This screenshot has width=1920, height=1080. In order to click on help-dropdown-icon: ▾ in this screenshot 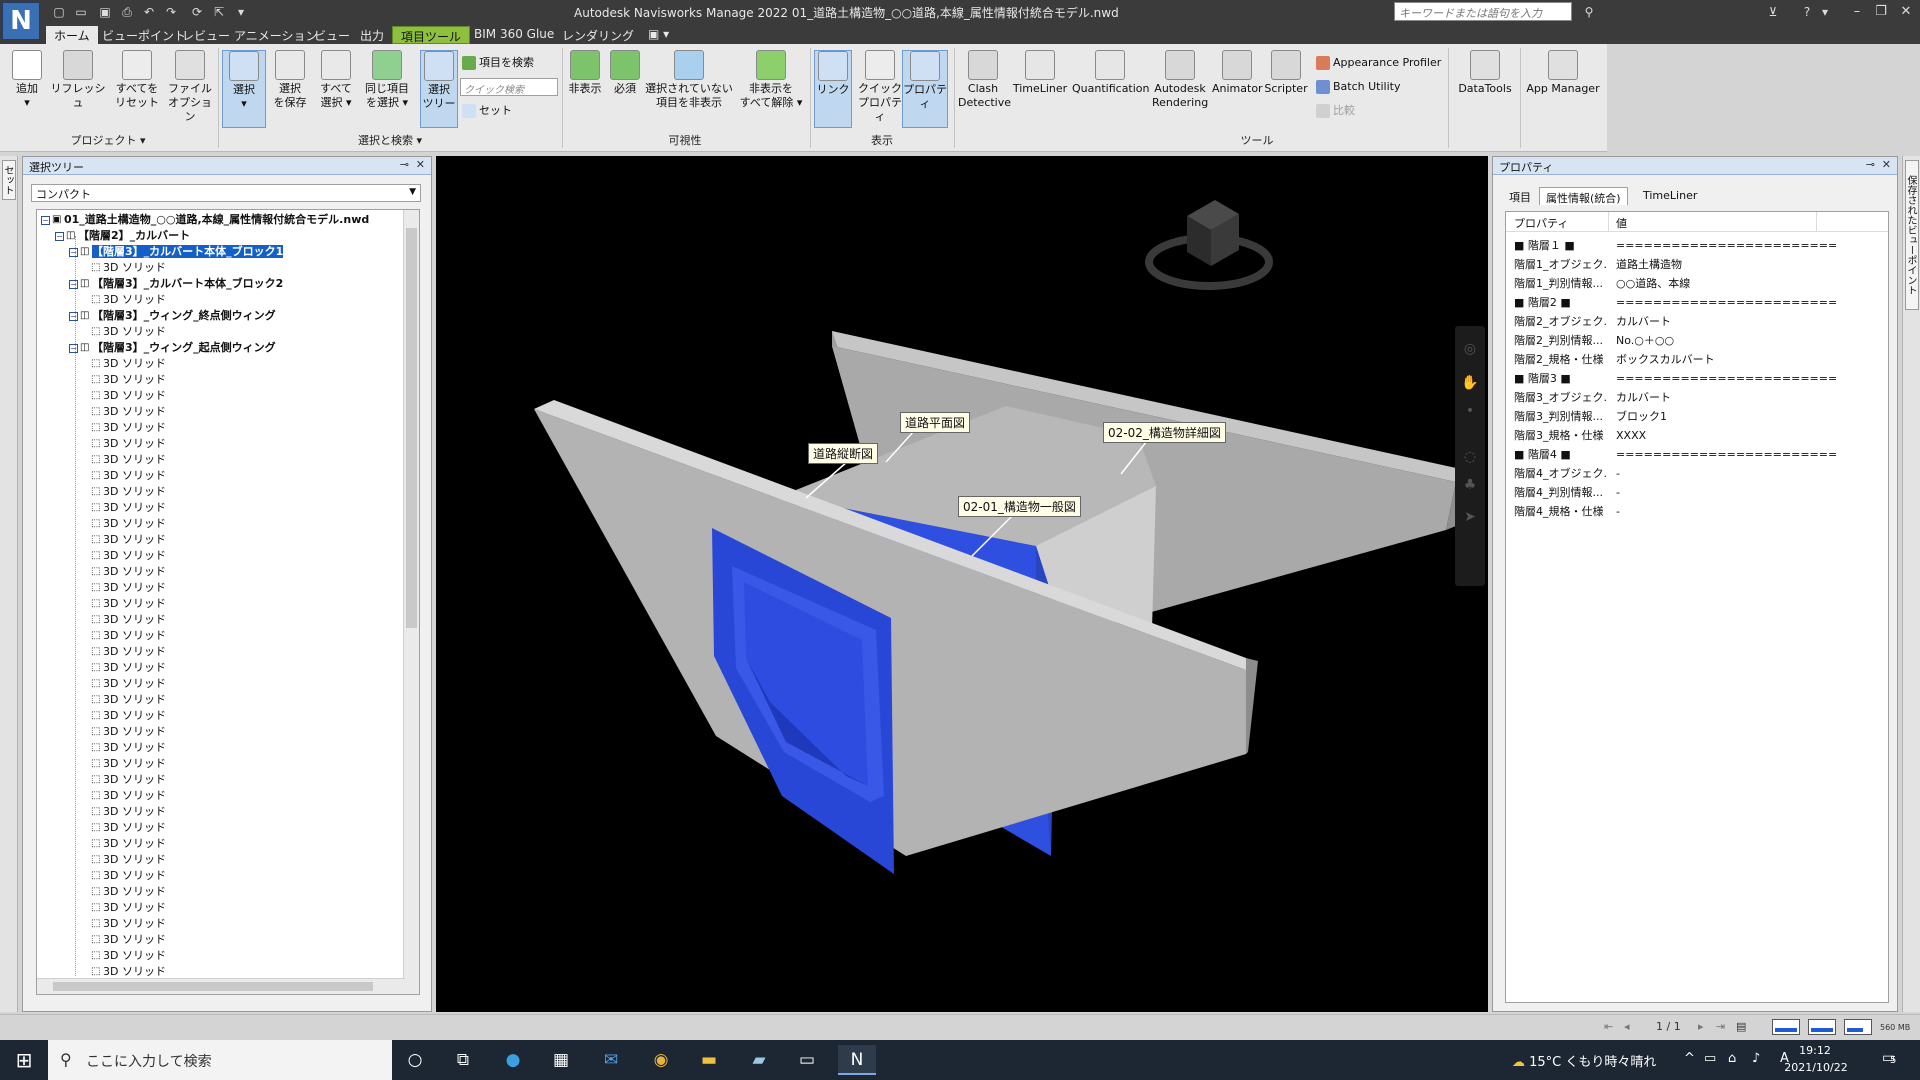, I will do `click(1825, 12)`.